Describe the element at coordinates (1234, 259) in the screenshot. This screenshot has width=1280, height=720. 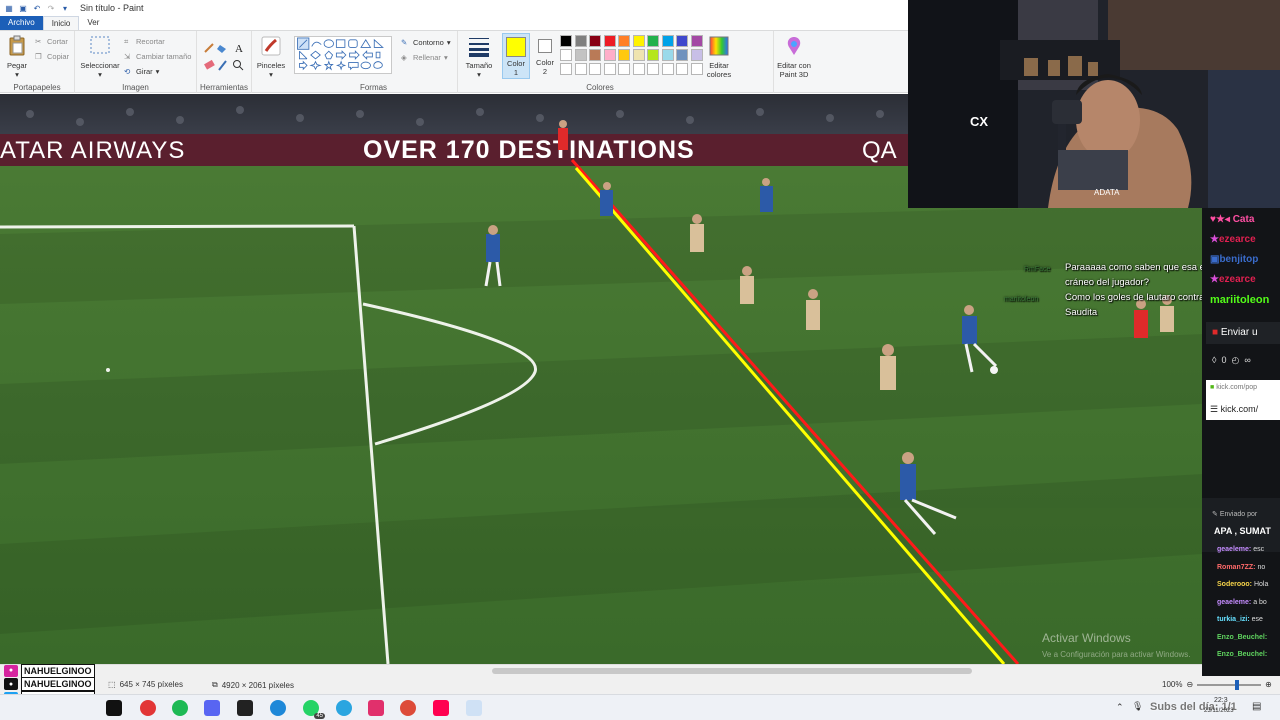
I see `chat-top-user-3: ▣benjitop` at that location.